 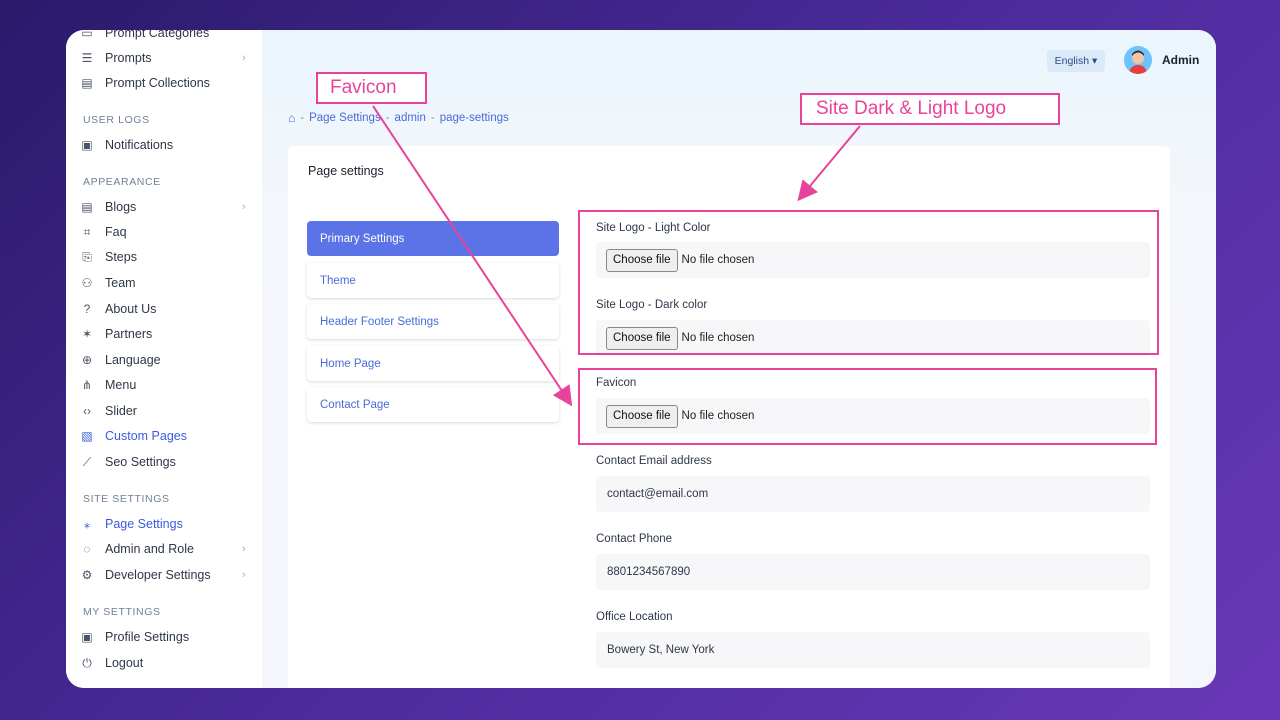 I want to click on sidebar-item-slider: ‹› Slider, so click(x=164, y=411).